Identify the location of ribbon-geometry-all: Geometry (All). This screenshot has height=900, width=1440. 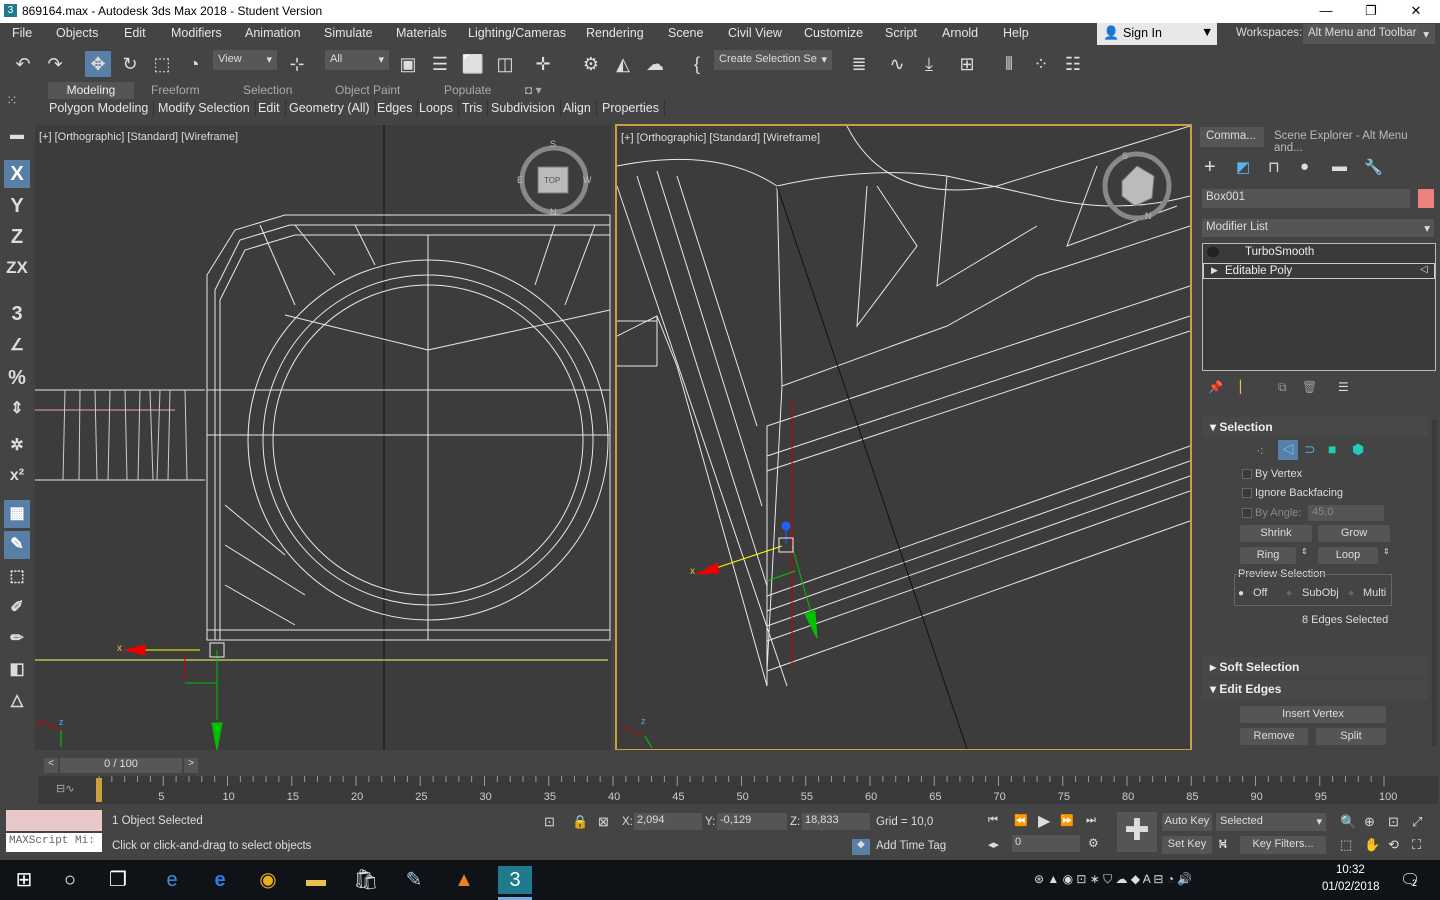
(330, 108).